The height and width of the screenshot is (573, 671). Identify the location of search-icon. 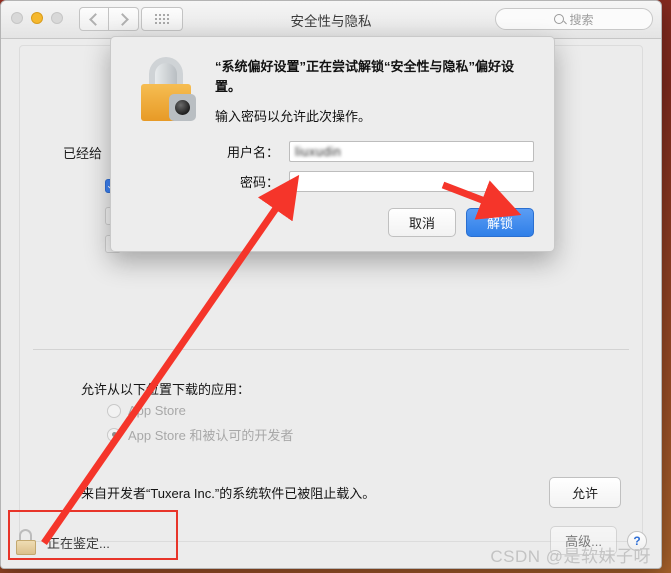
(559, 19).